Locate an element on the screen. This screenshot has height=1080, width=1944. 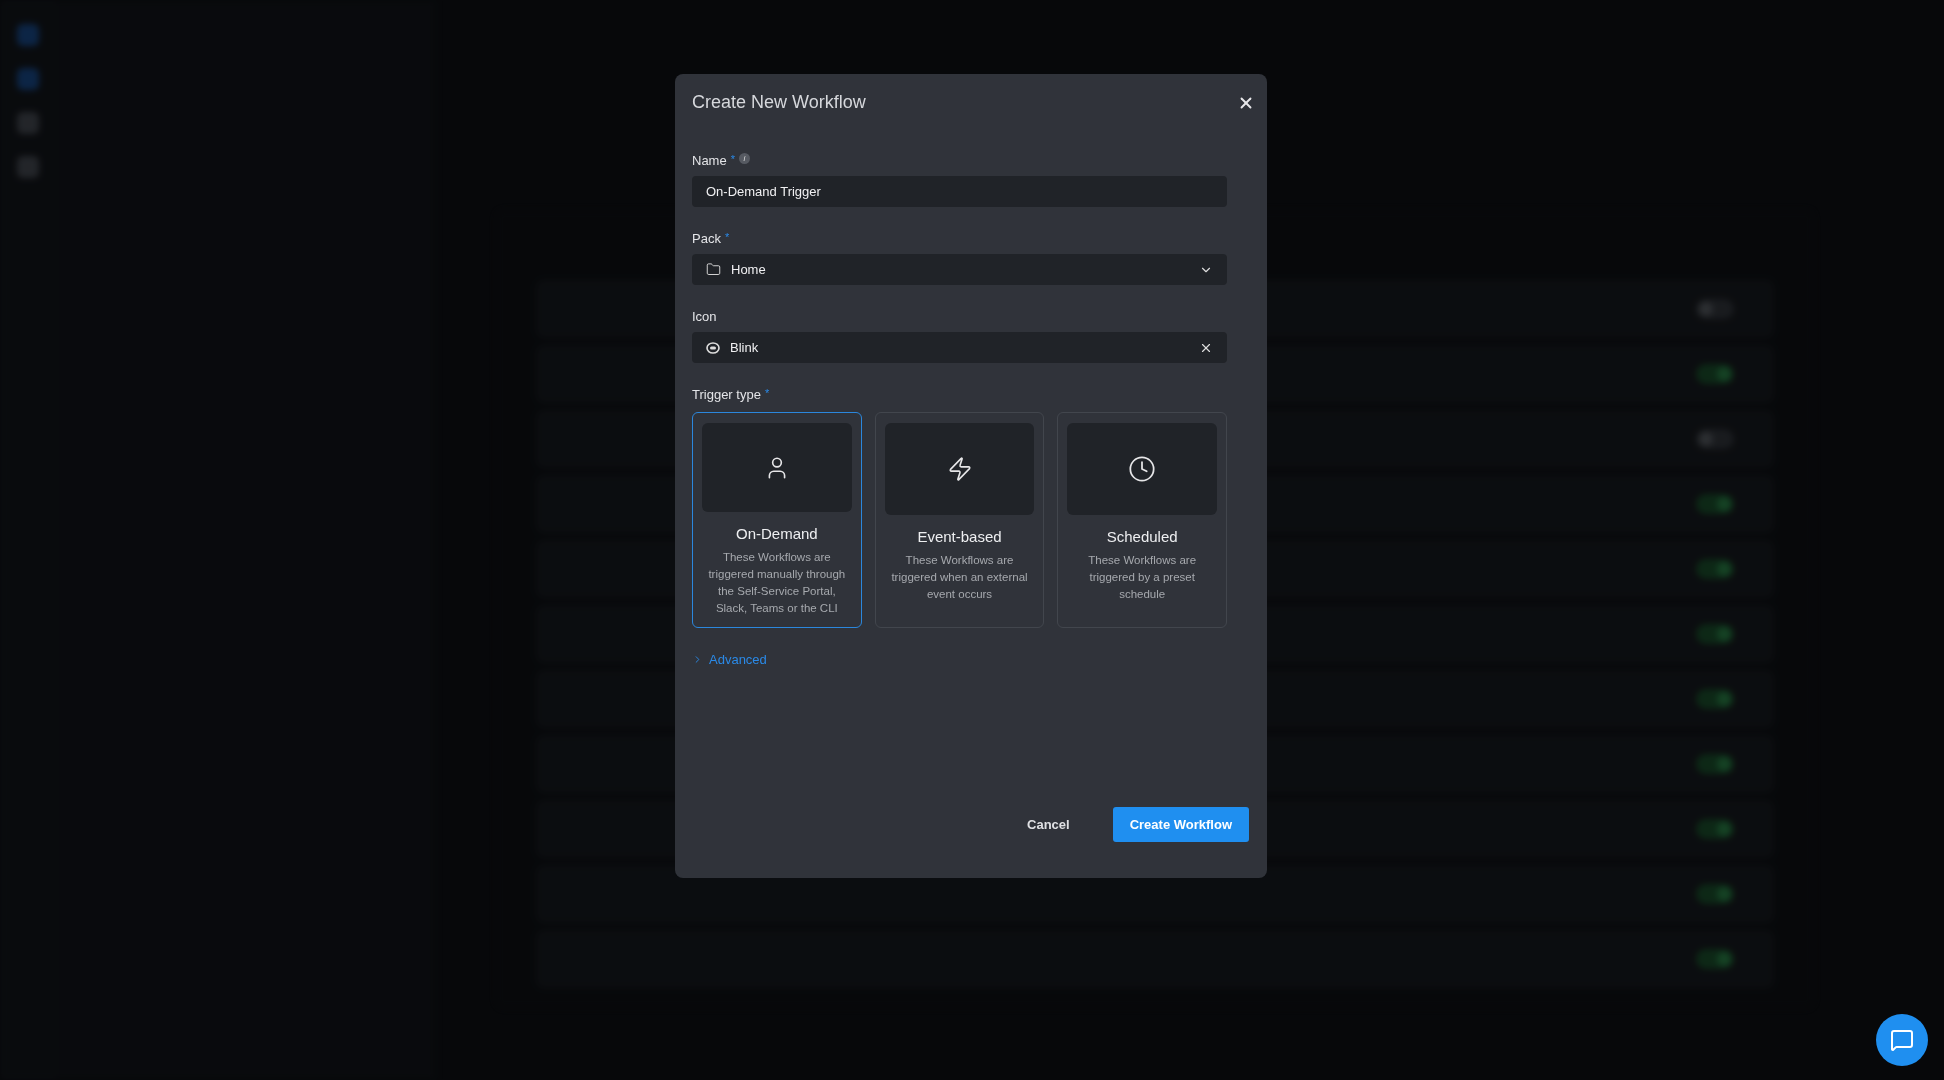
clock-icon is located at coordinates (1142, 469).